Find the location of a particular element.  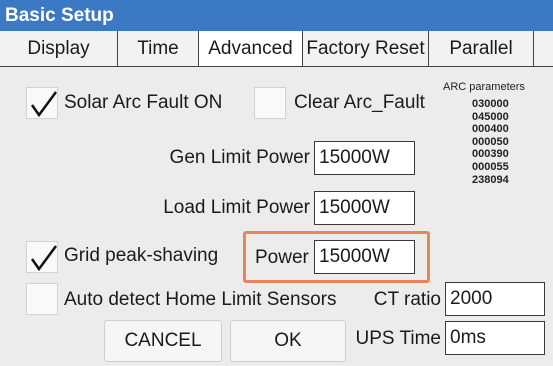

tab-advanced: Advanced is located at coordinates (251, 48).